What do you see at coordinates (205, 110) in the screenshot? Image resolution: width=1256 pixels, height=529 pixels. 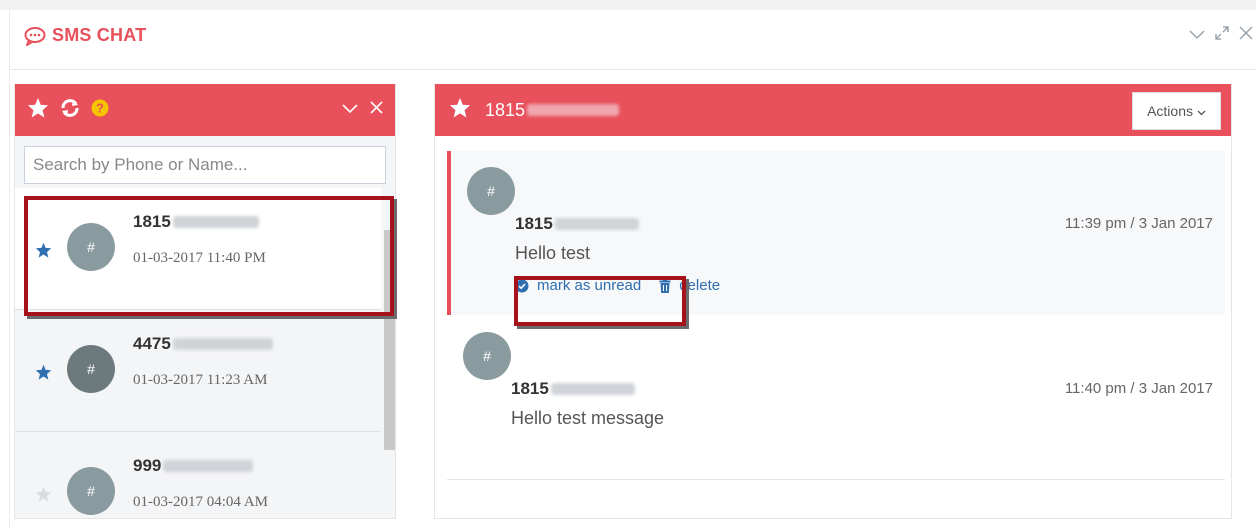 I see `contacts-panel-header: ?` at bounding box center [205, 110].